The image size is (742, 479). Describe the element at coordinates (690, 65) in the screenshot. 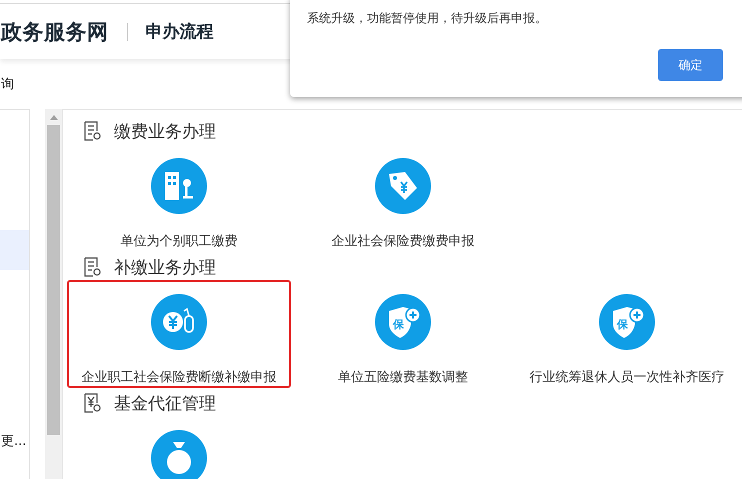

I see `ok-button: 确定` at that location.